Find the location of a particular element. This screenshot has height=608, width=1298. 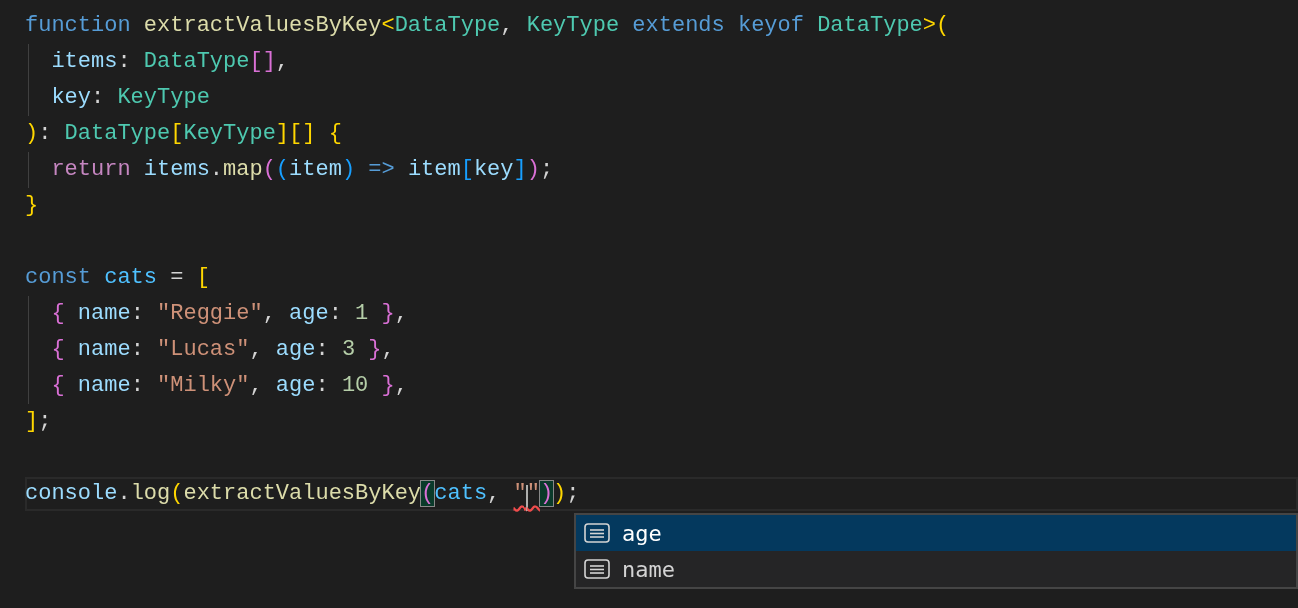

code-line: ]; is located at coordinates (38, 422).